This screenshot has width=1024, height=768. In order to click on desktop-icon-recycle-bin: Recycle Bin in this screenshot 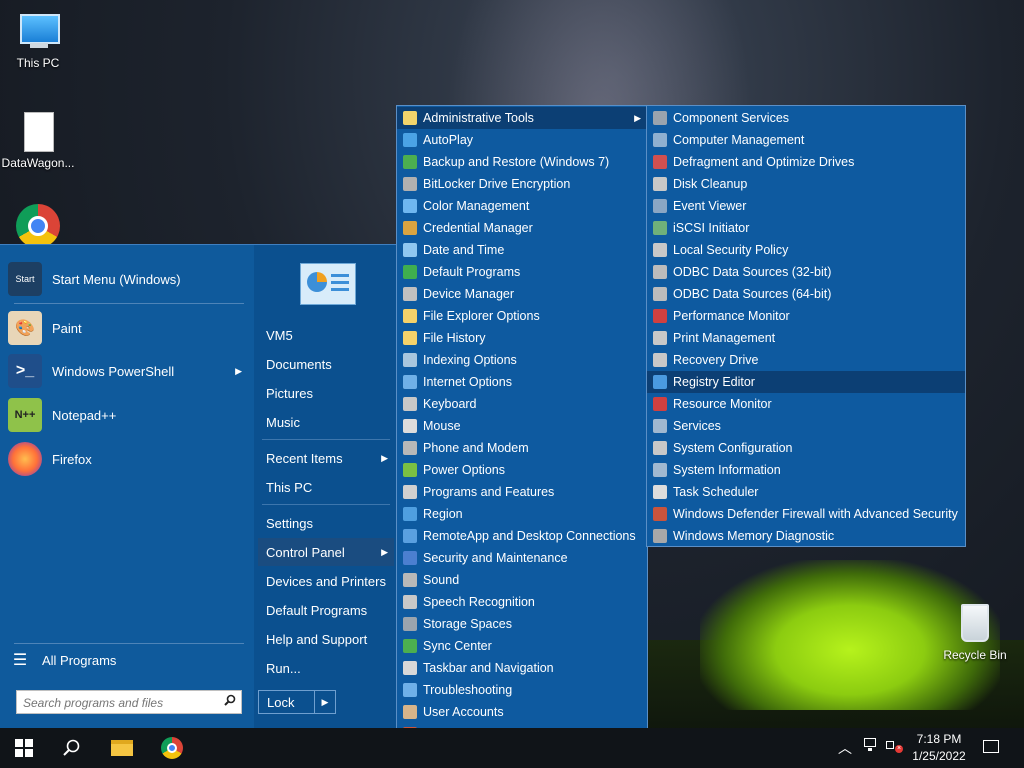, I will do `click(975, 632)`.